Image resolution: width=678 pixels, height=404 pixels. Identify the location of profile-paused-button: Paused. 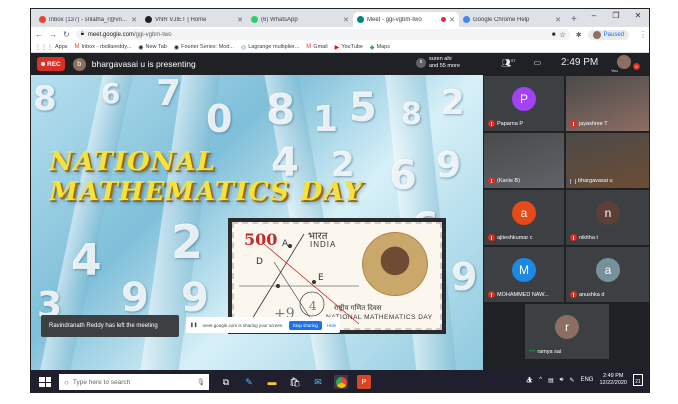
(608, 34).